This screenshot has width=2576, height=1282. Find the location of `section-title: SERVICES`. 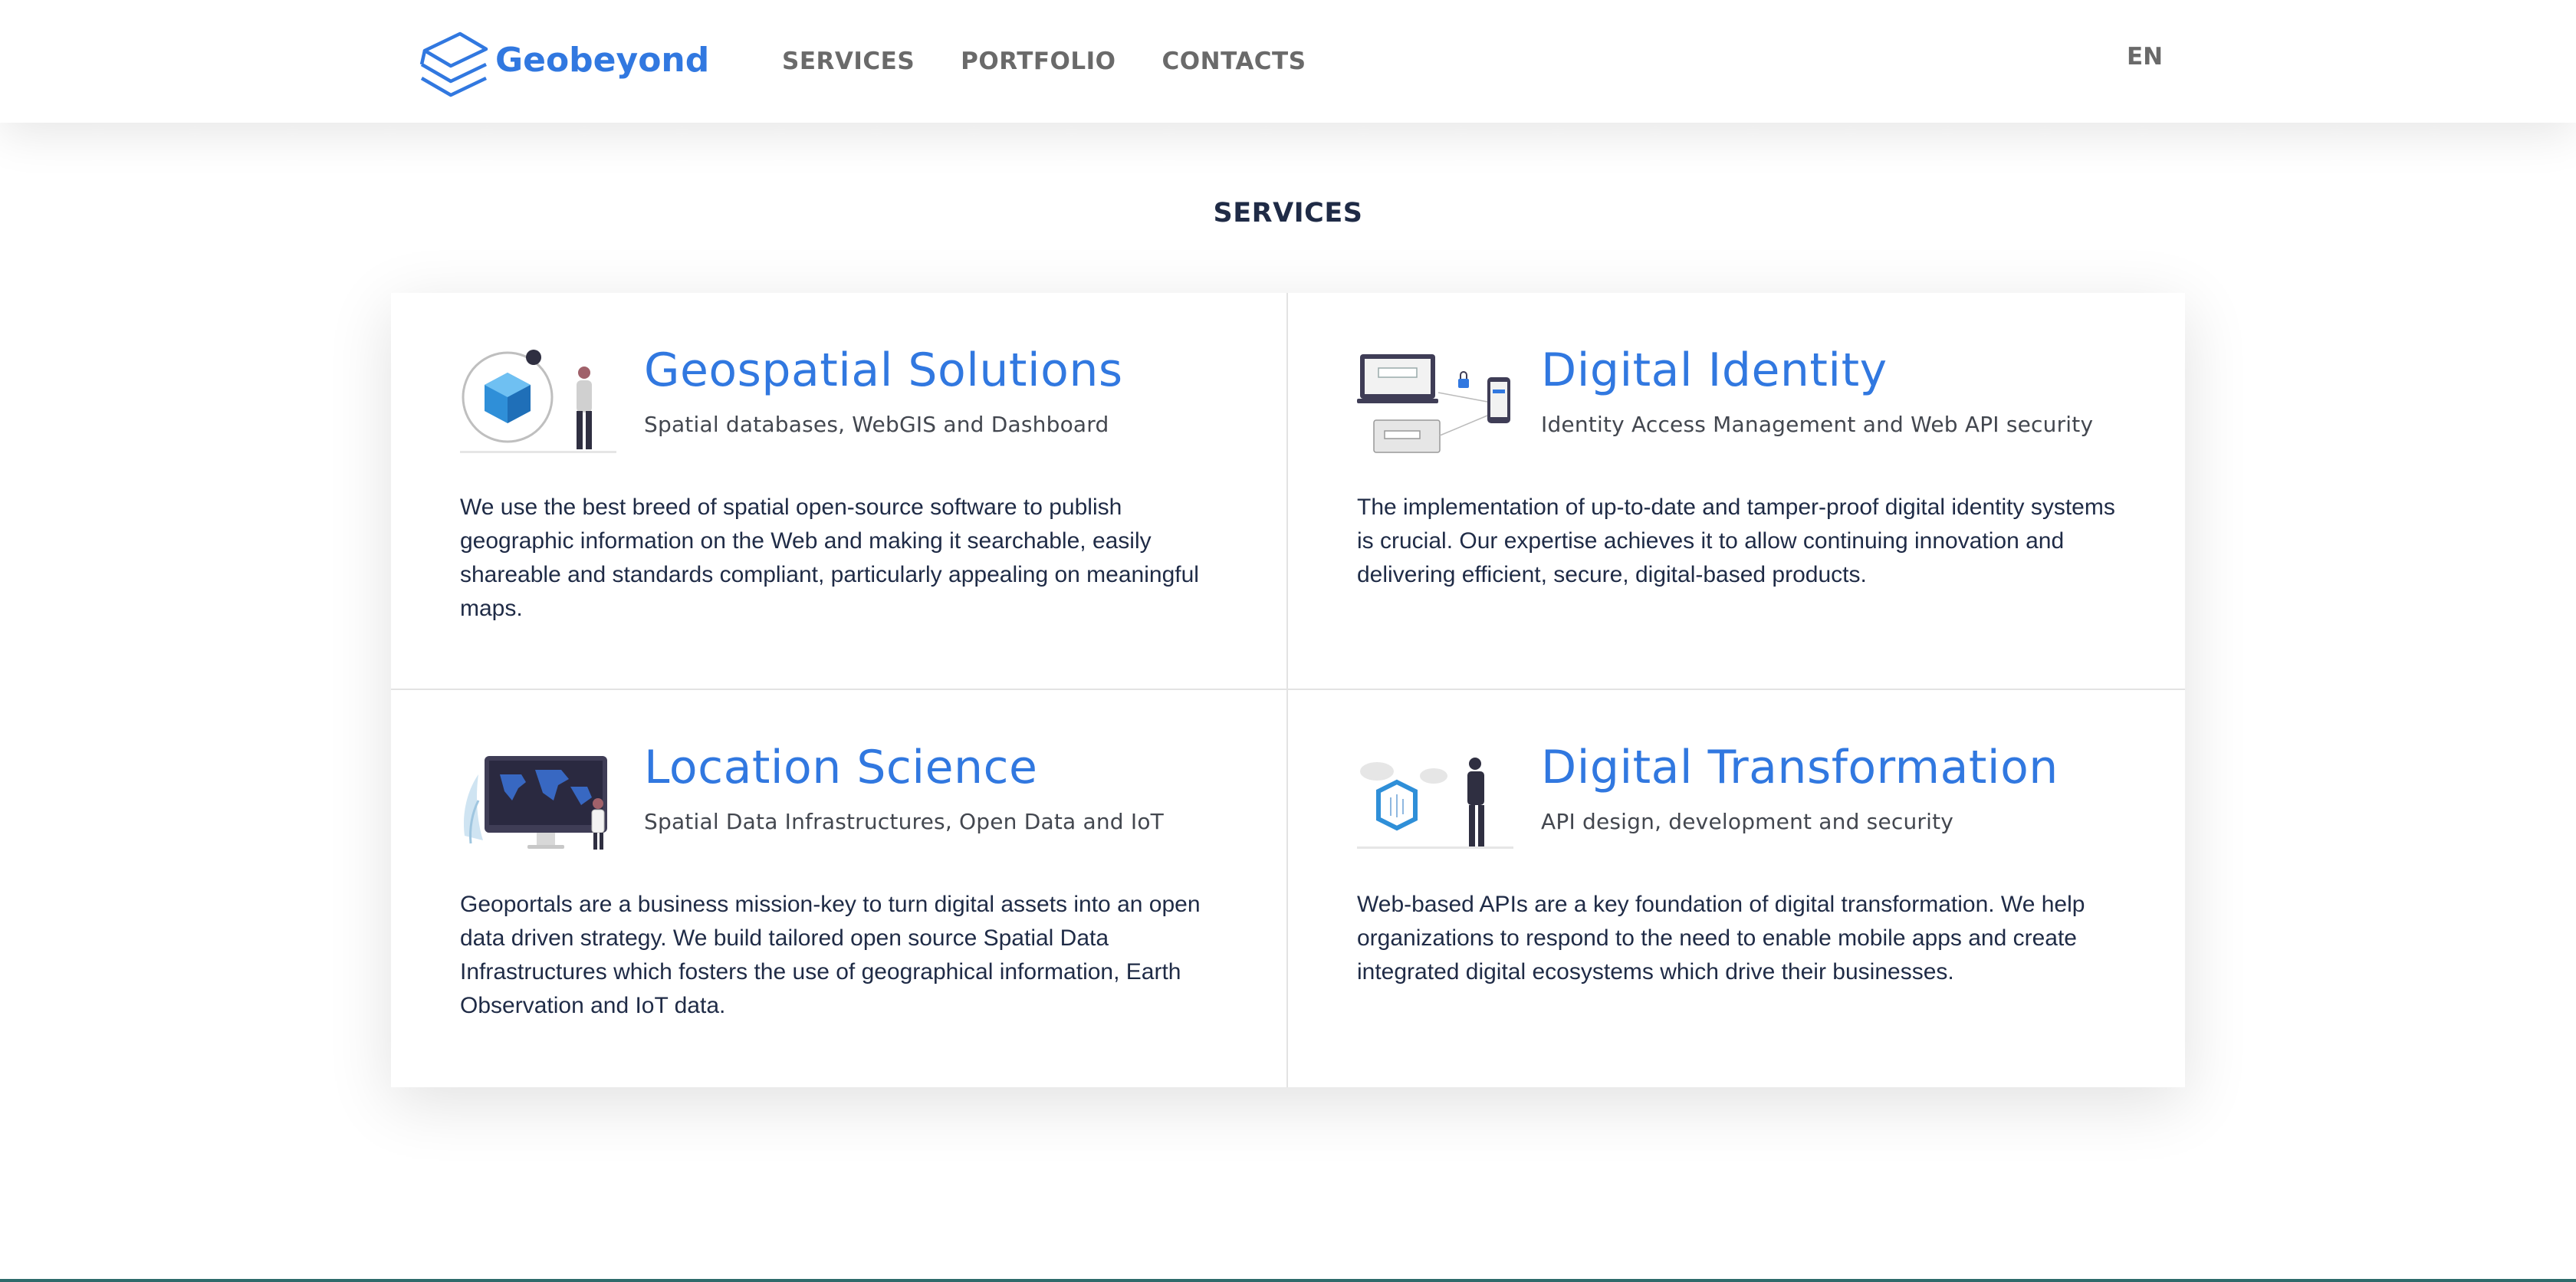

section-title: SERVICES is located at coordinates (1288, 213).